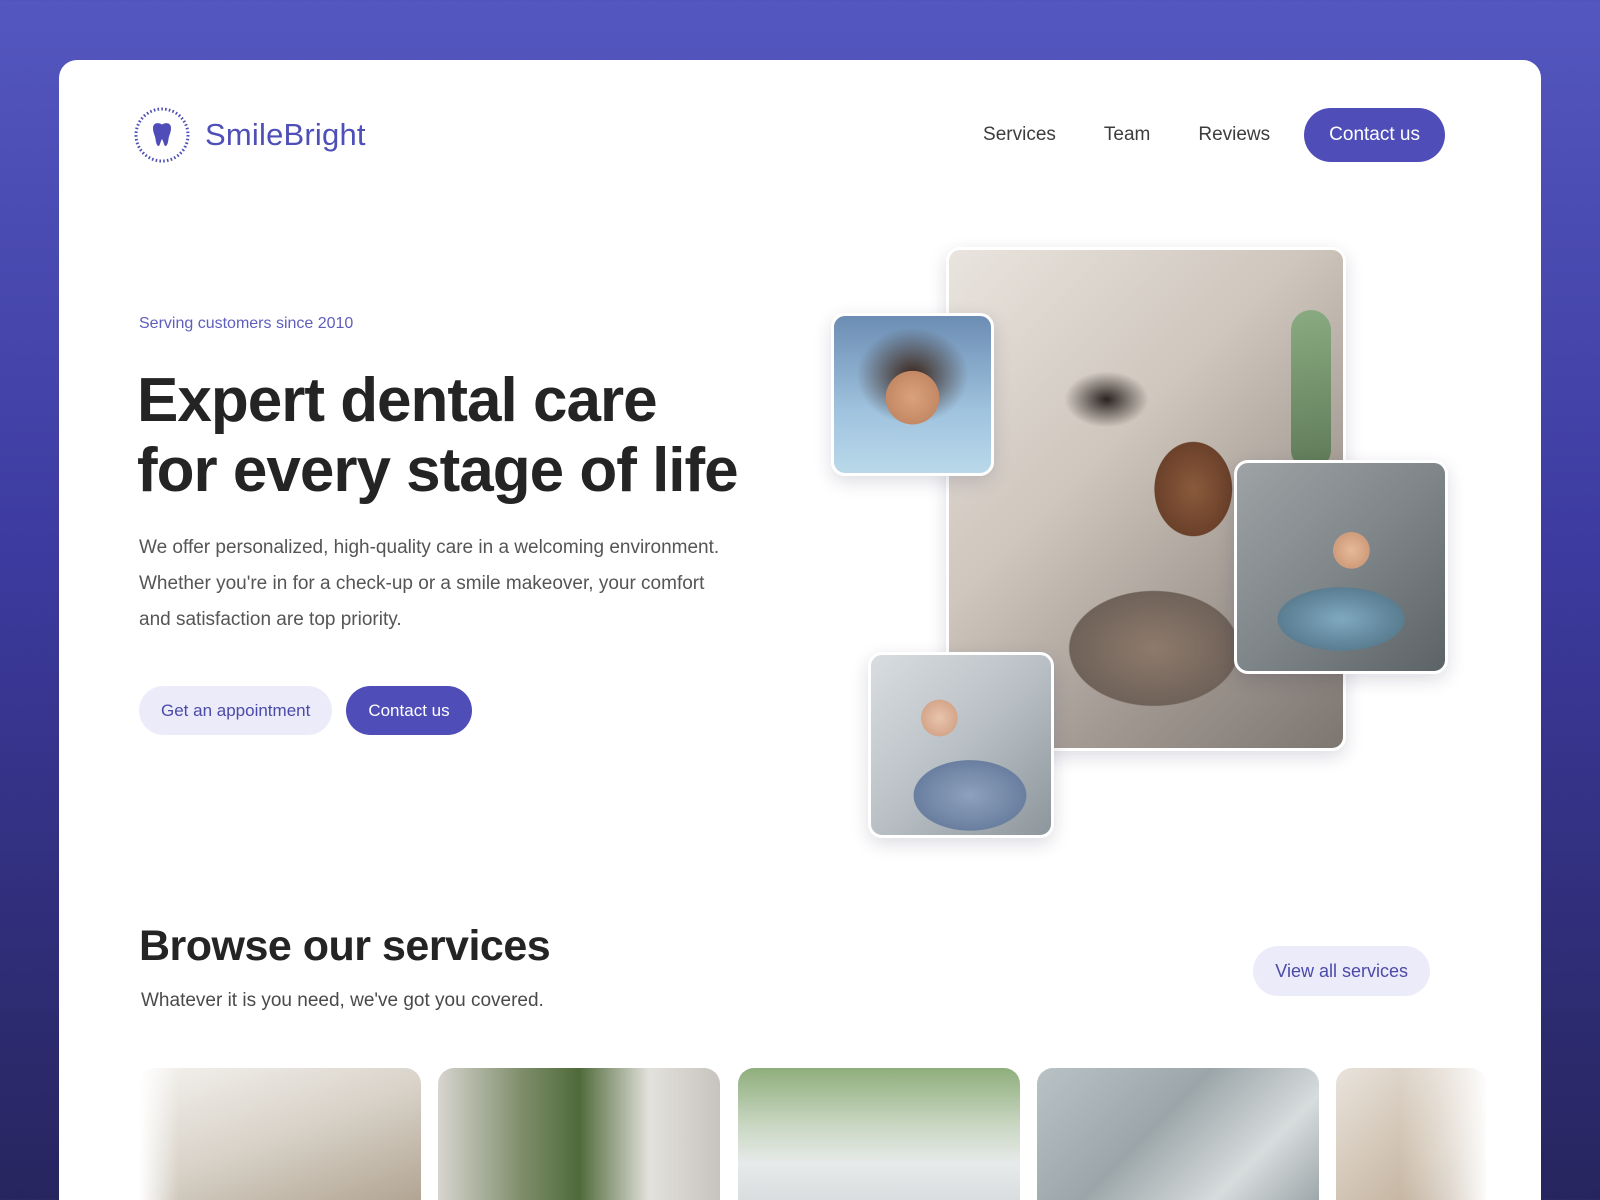 This screenshot has width=1600, height=1200. I want to click on services-carousel, so click(814, 1134).